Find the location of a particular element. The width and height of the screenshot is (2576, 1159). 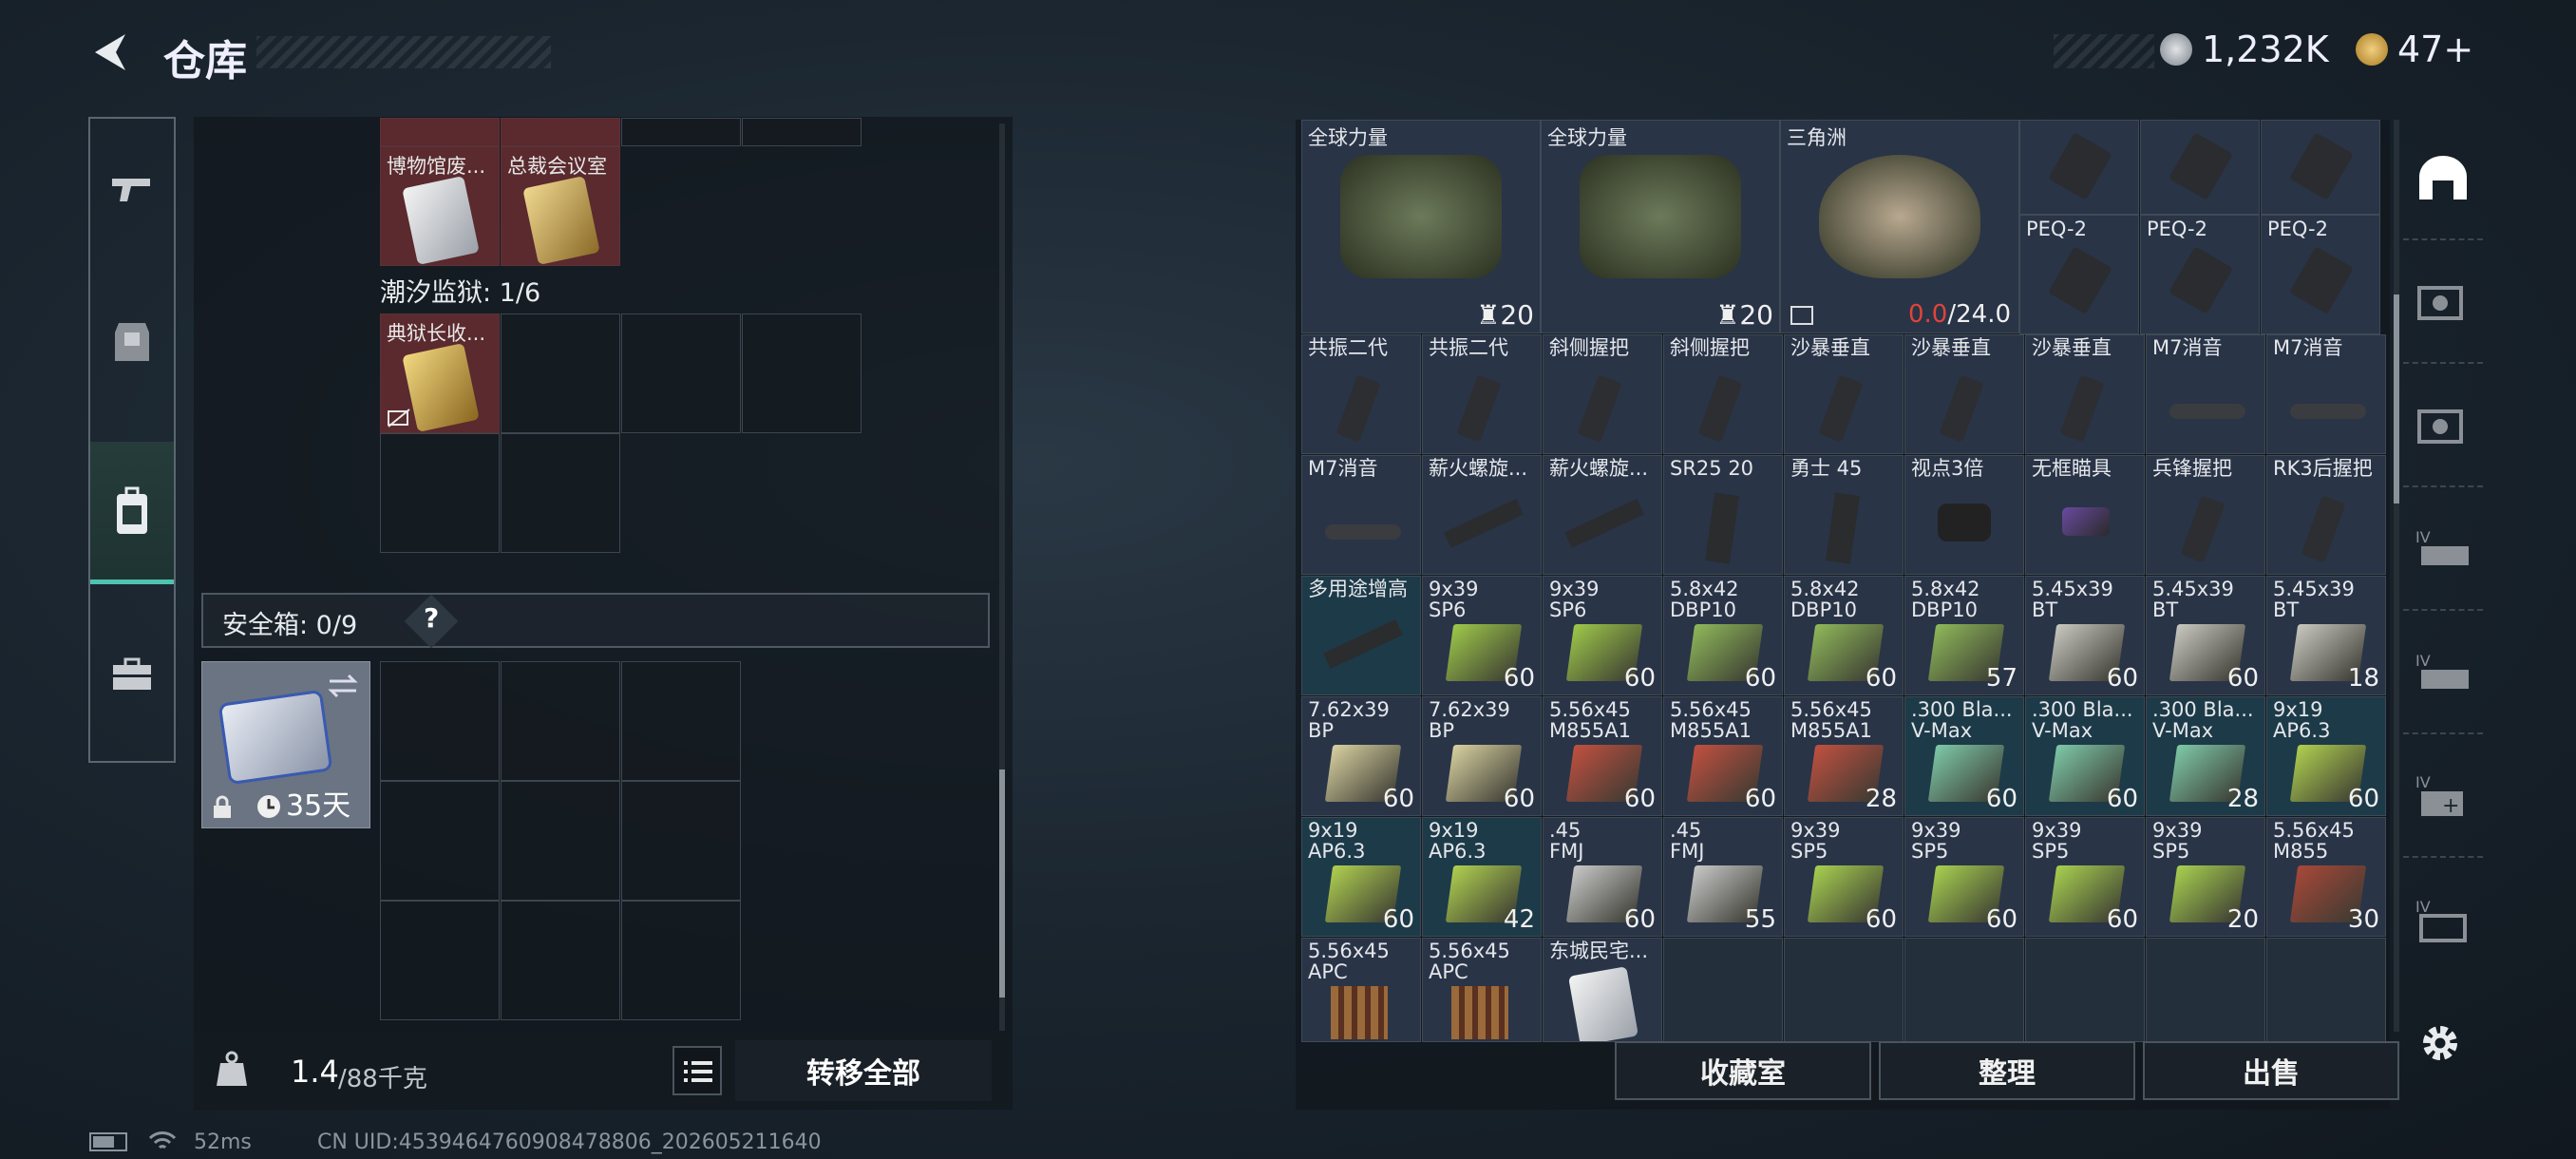

tab-4: IV is located at coordinates (2443, 672).